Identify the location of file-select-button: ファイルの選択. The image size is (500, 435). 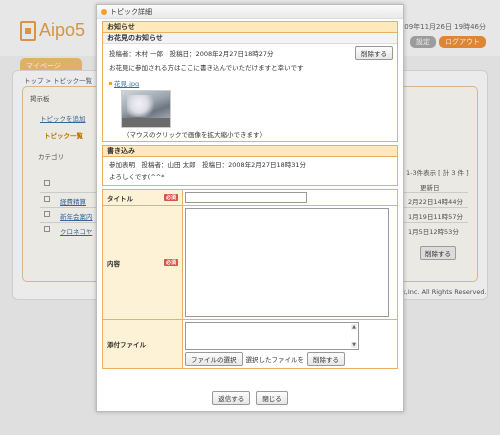
(214, 359).